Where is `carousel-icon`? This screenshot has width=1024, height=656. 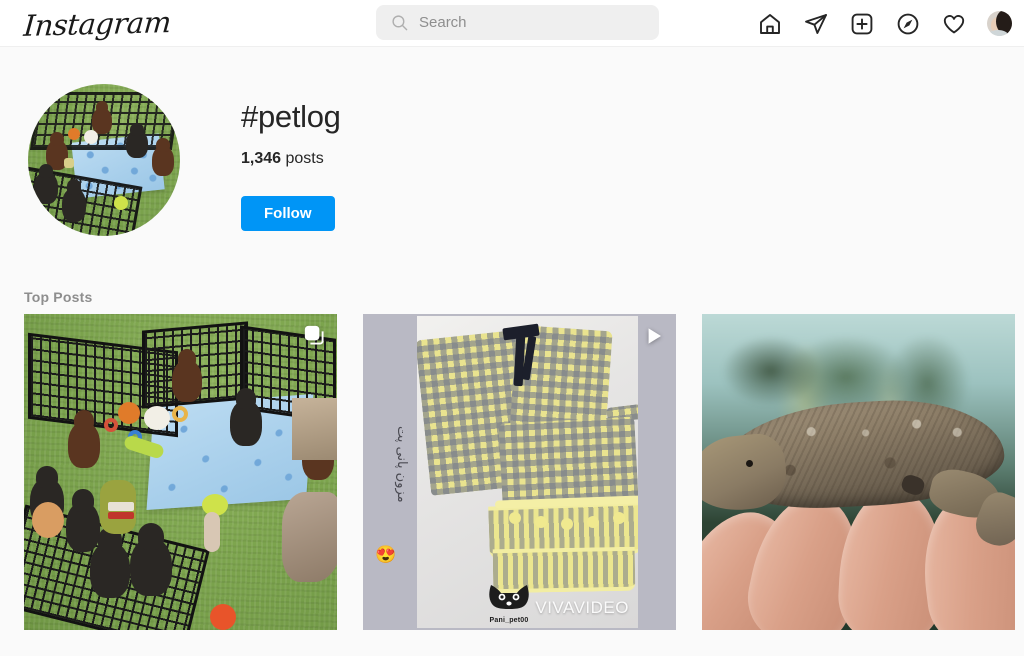
carousel-icon is located at coordinates (315, 338).